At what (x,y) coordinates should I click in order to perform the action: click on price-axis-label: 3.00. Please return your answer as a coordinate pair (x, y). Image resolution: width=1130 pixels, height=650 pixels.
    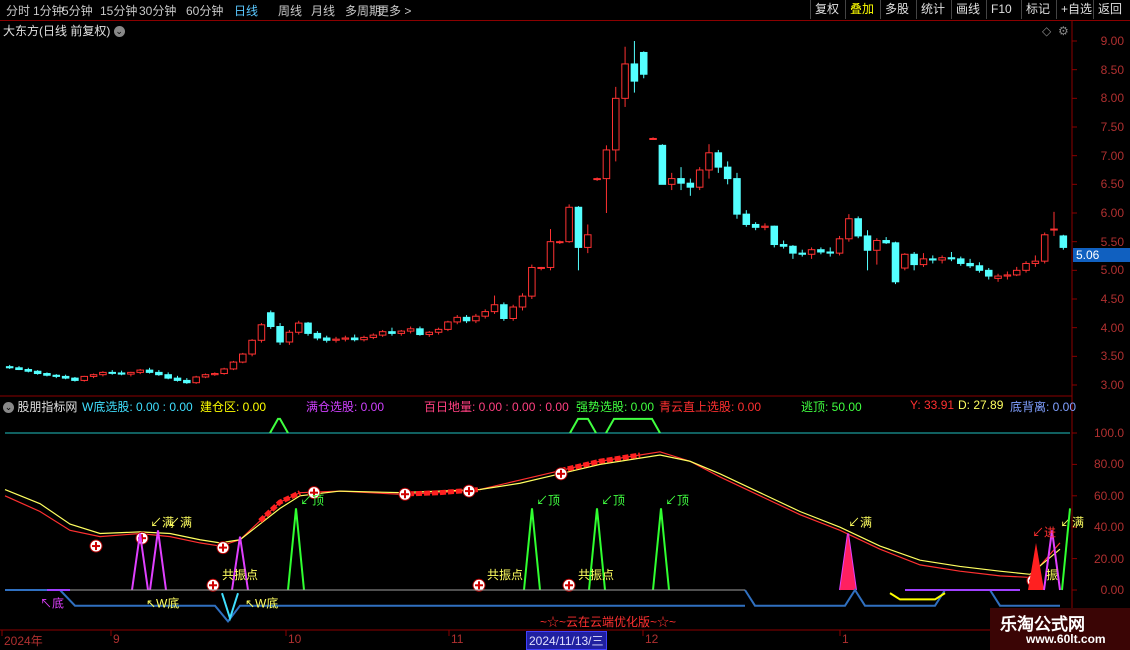
    Looking at the image, I should click on (1112, 385).